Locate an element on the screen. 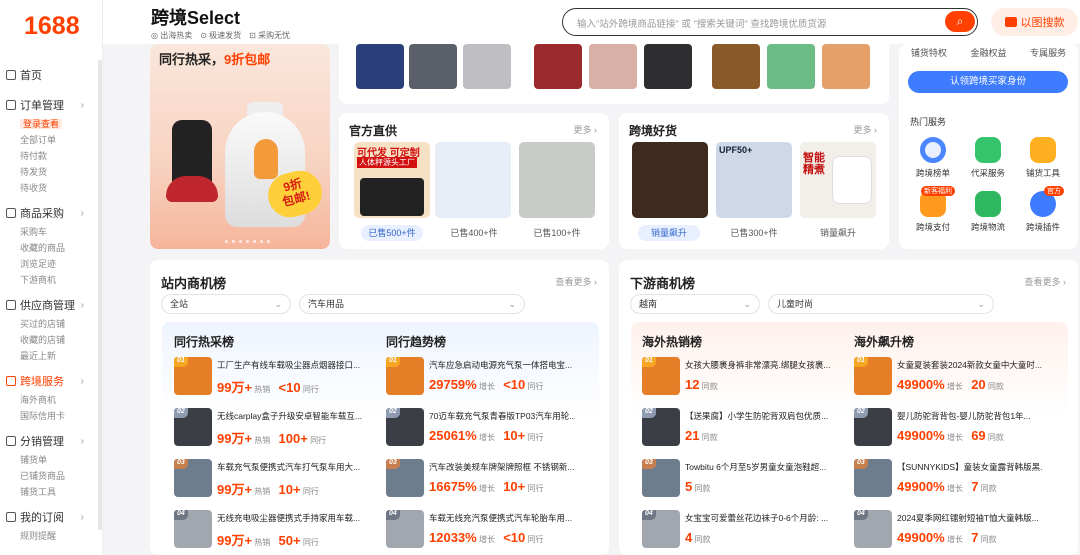 This screenshot has width=1080, height=555. downstream-country-select: 越南 ⌄ is located at coordinates (695, 304).